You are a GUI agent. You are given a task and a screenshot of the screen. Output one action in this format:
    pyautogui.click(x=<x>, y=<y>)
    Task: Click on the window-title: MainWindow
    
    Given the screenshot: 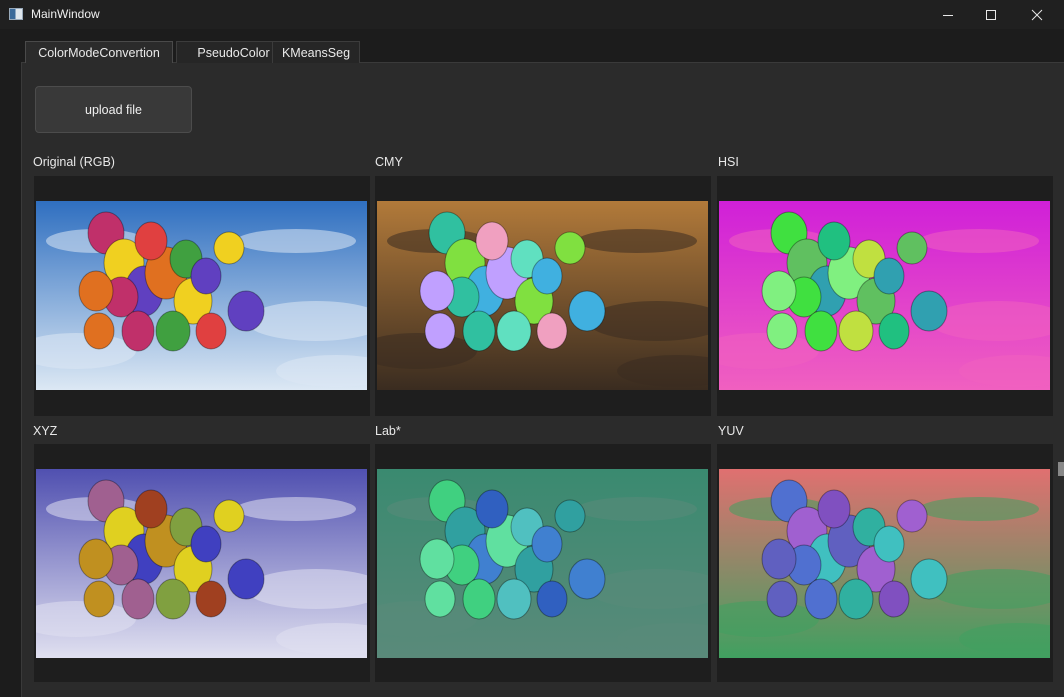 What is the action you would take?
    pyautogui.click(x=65, y=14)
    